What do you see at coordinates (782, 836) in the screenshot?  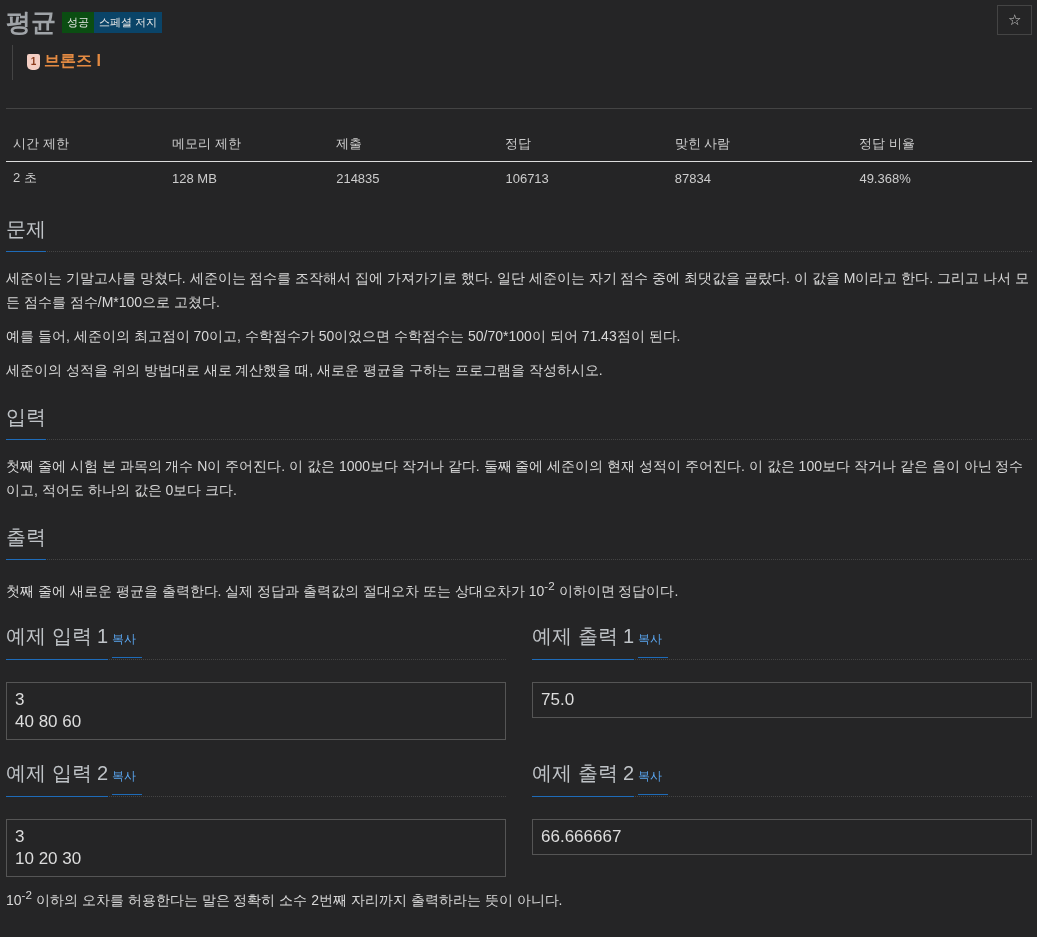 I see `sample-output-box: 66.666667` at bounding box center [782, 836].